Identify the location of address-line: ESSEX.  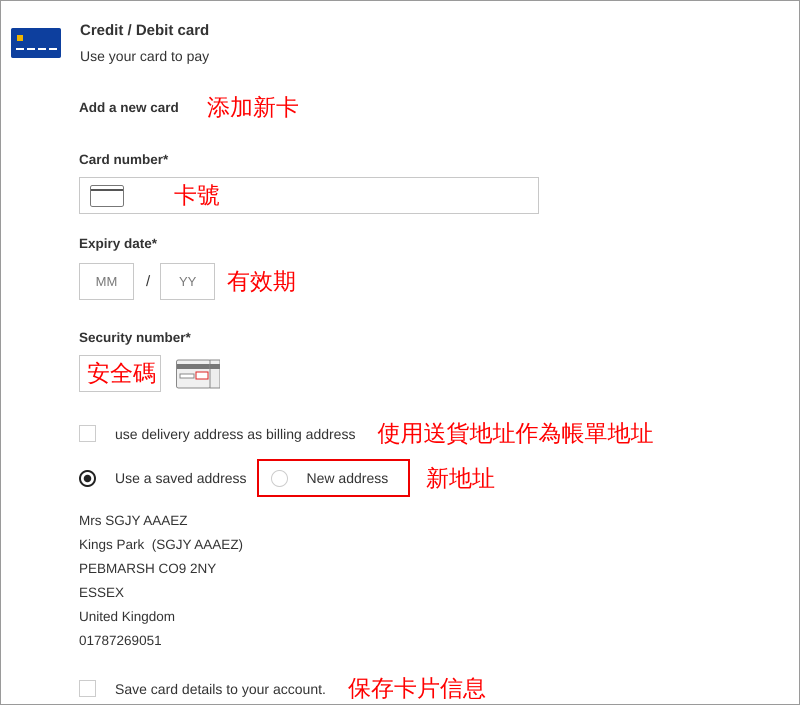
(102, 593).